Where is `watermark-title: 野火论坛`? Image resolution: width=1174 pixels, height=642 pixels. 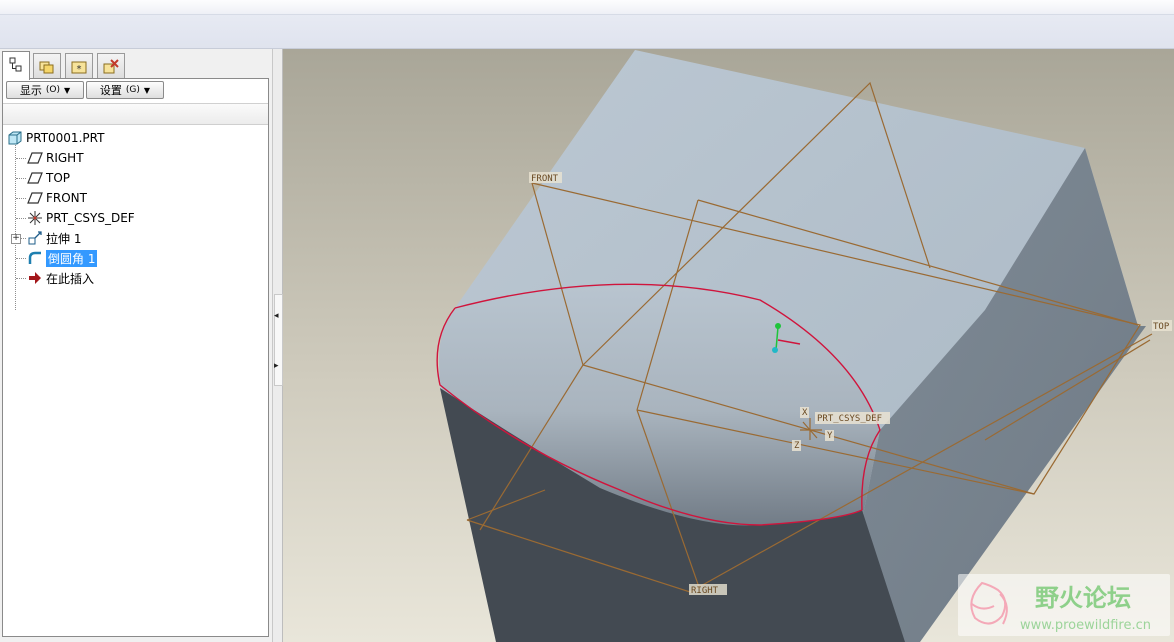 watermark-title: 野火论坛 is located at coordinates (1083, 598).